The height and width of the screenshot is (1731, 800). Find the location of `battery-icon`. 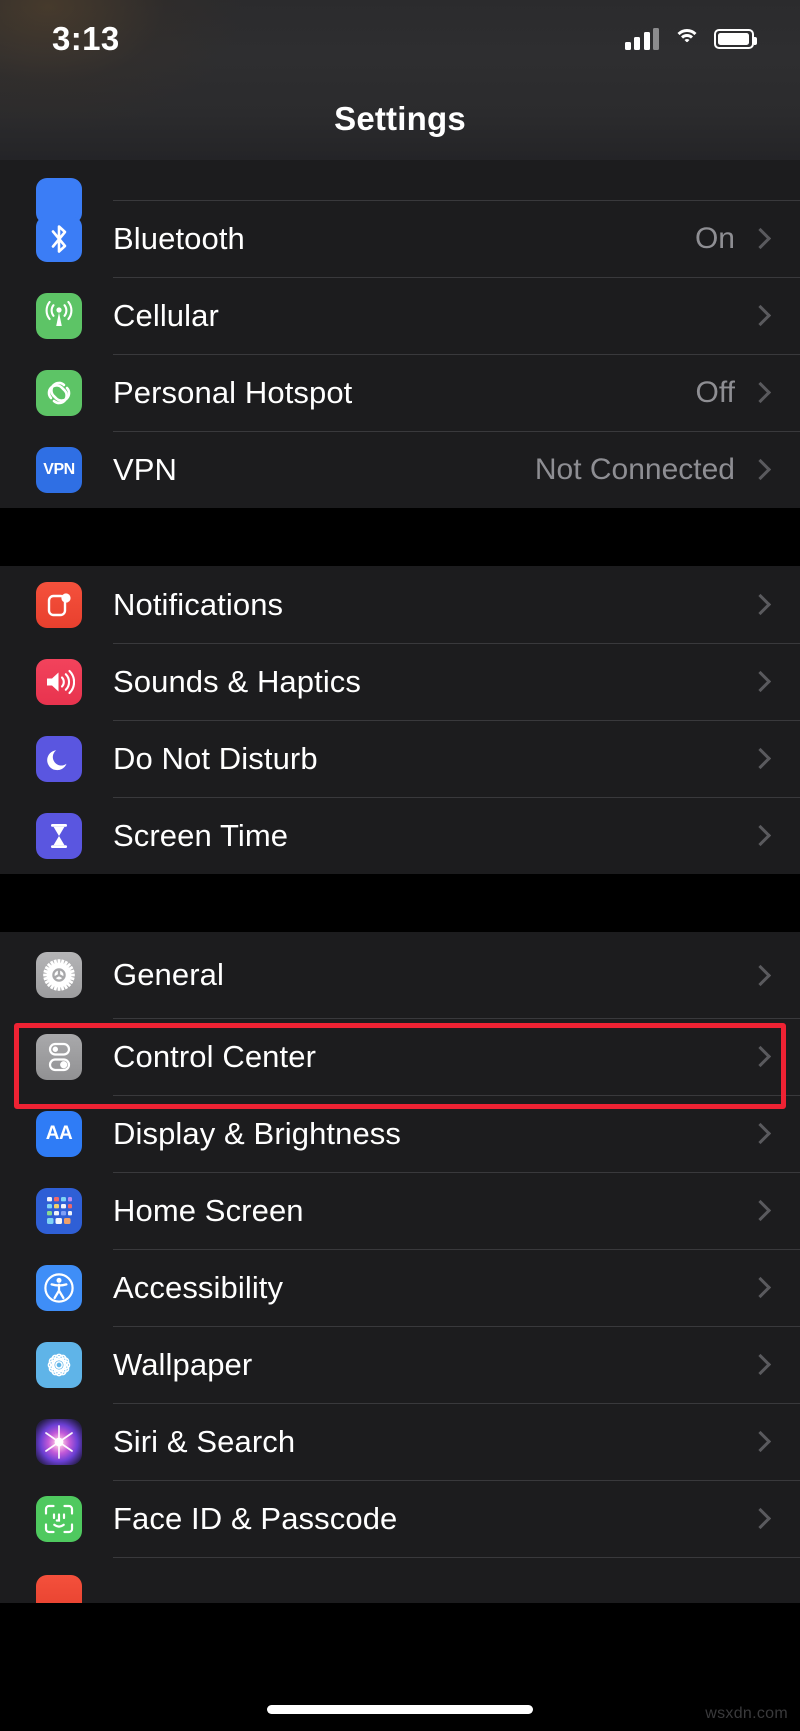

battery-icon is located at coordinates (735, 39).